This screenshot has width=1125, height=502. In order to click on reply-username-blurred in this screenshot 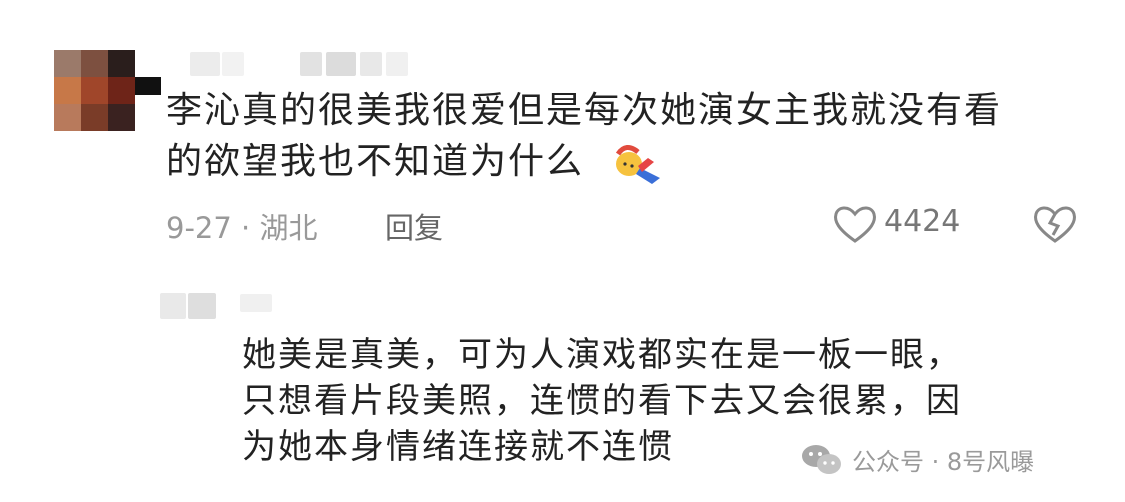, I will do `click(260, 304)`.